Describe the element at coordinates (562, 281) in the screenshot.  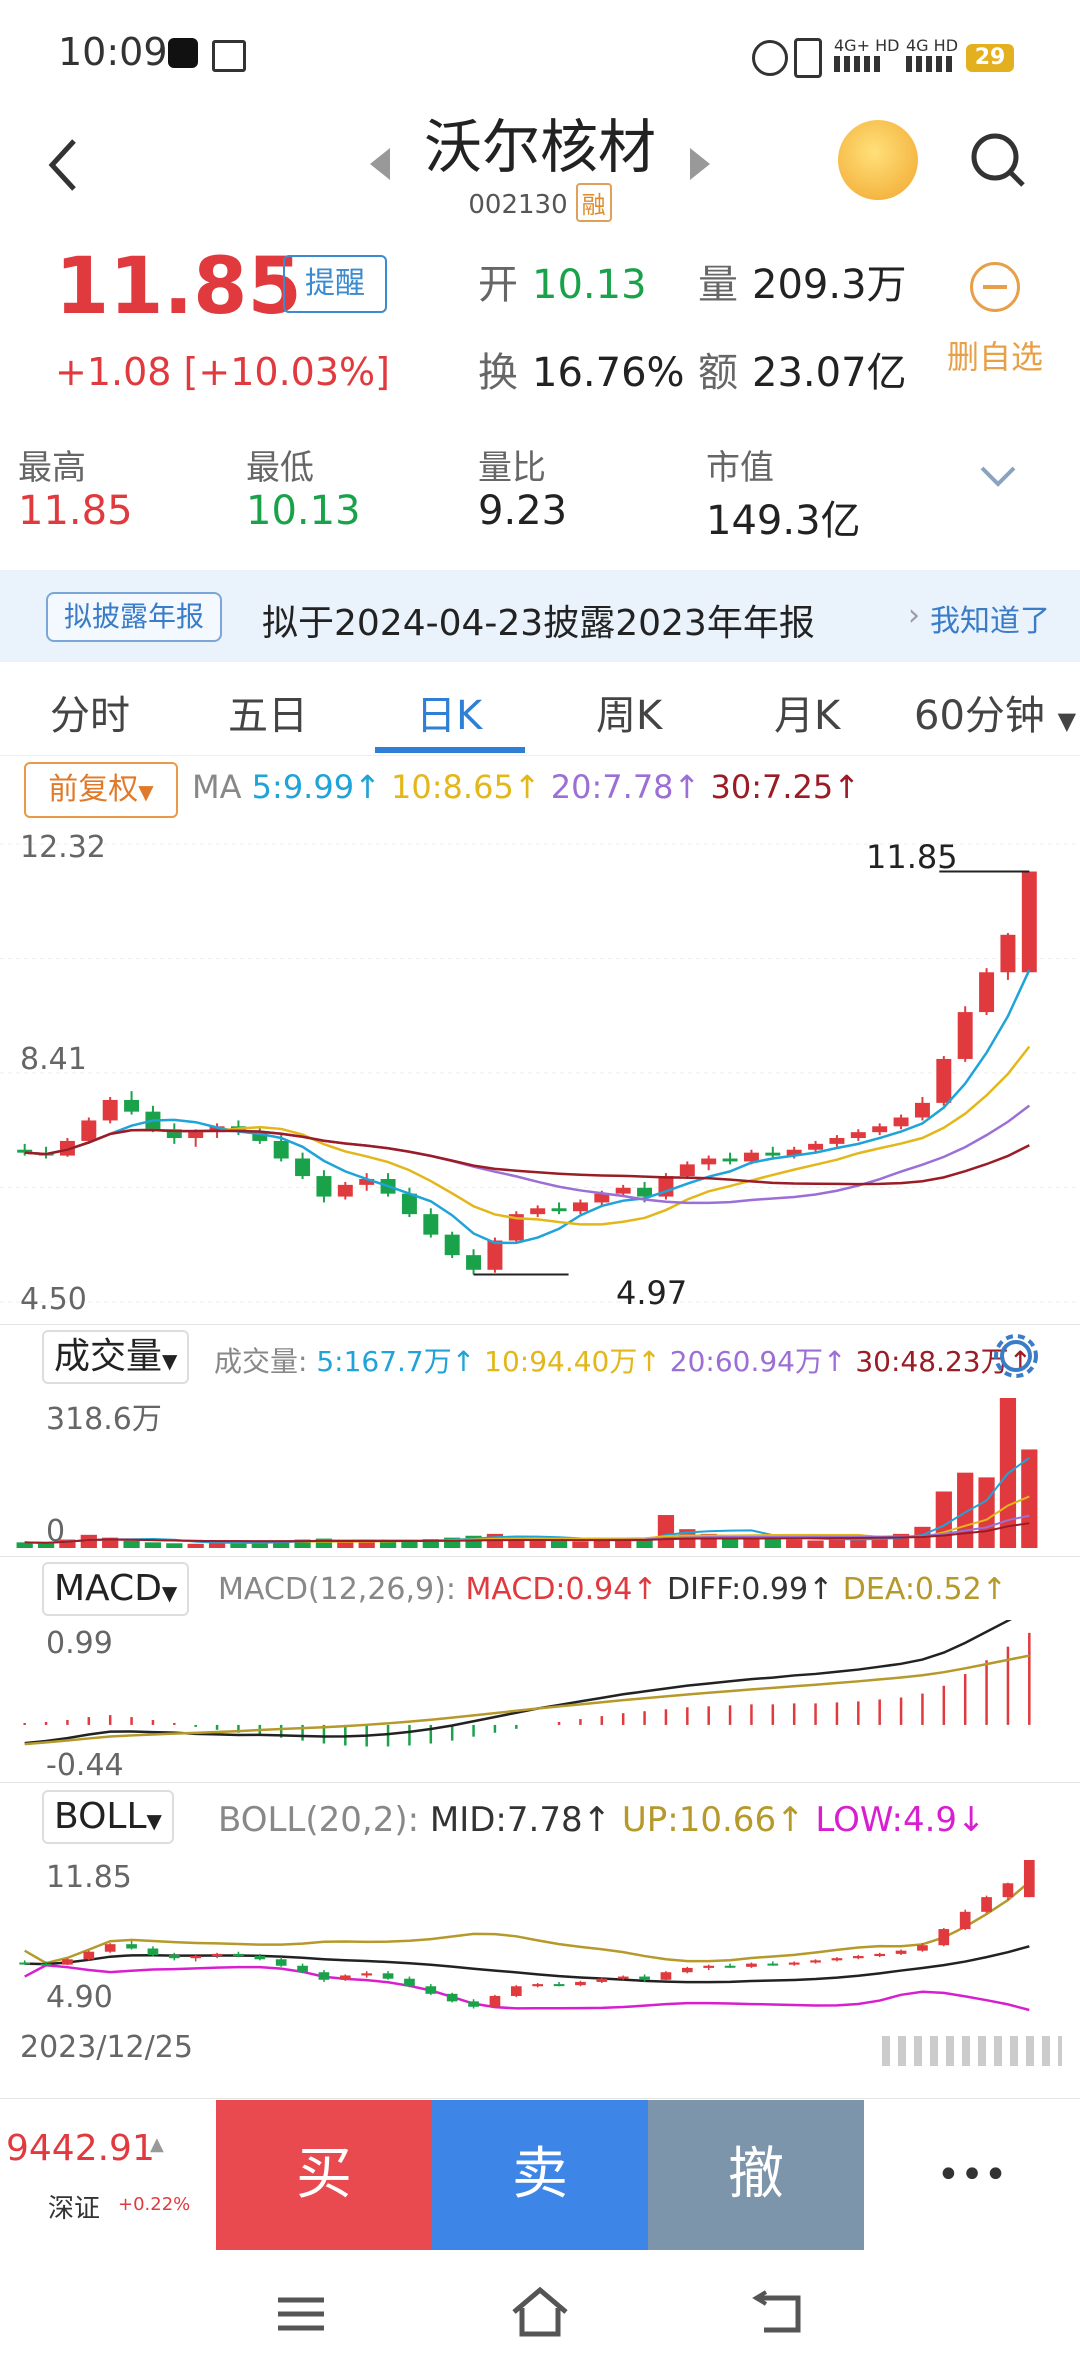
I see `open-item: 开 10.13` at that location.